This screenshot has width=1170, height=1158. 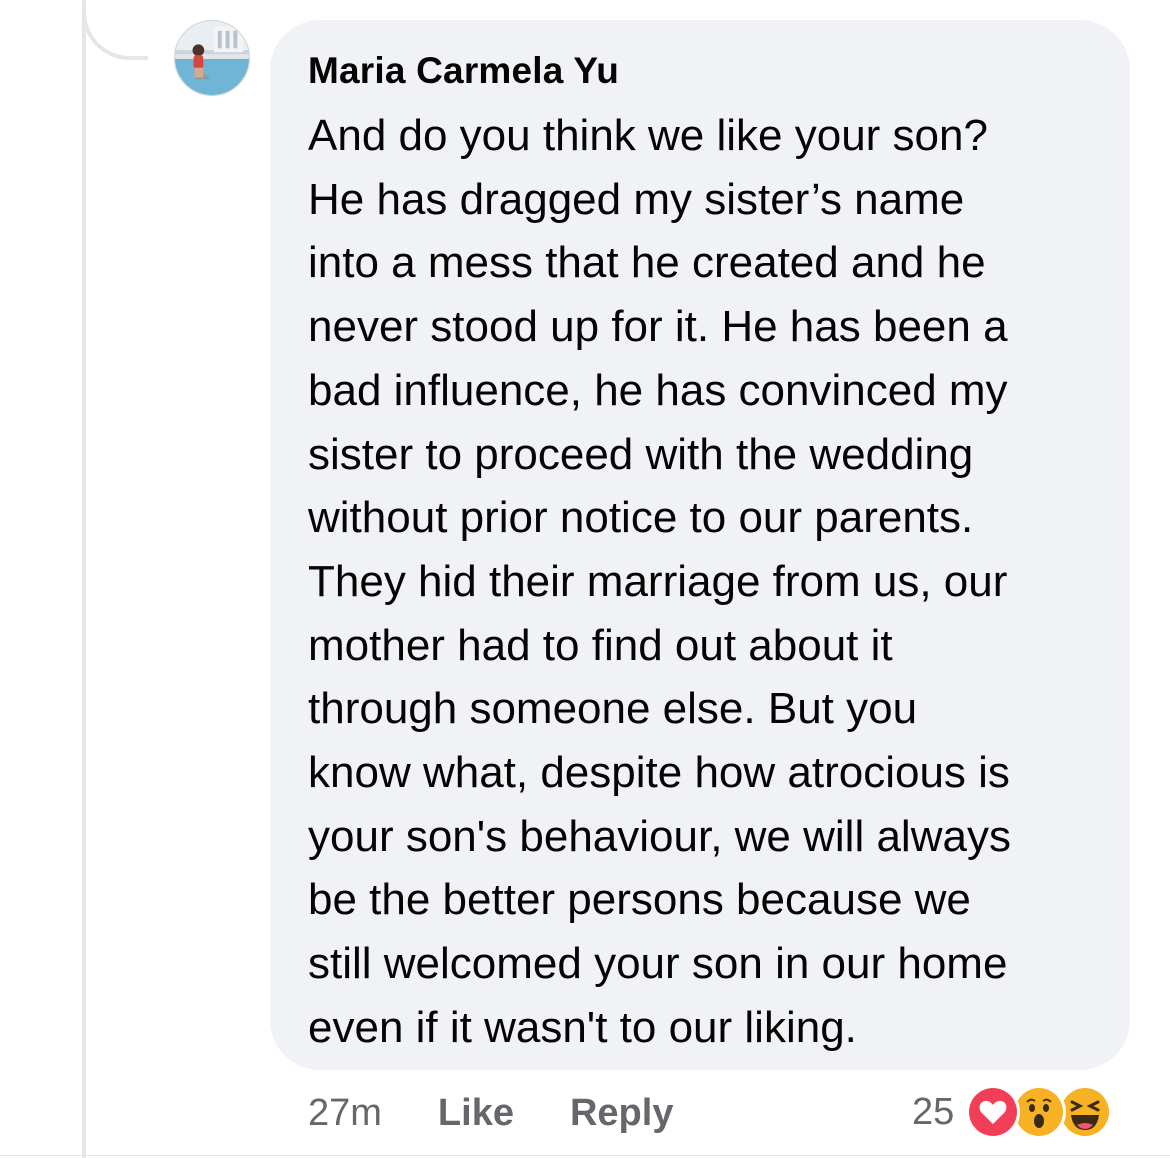 I want to click on comment-timestamp: 27m, so click(x=345, y=1113).